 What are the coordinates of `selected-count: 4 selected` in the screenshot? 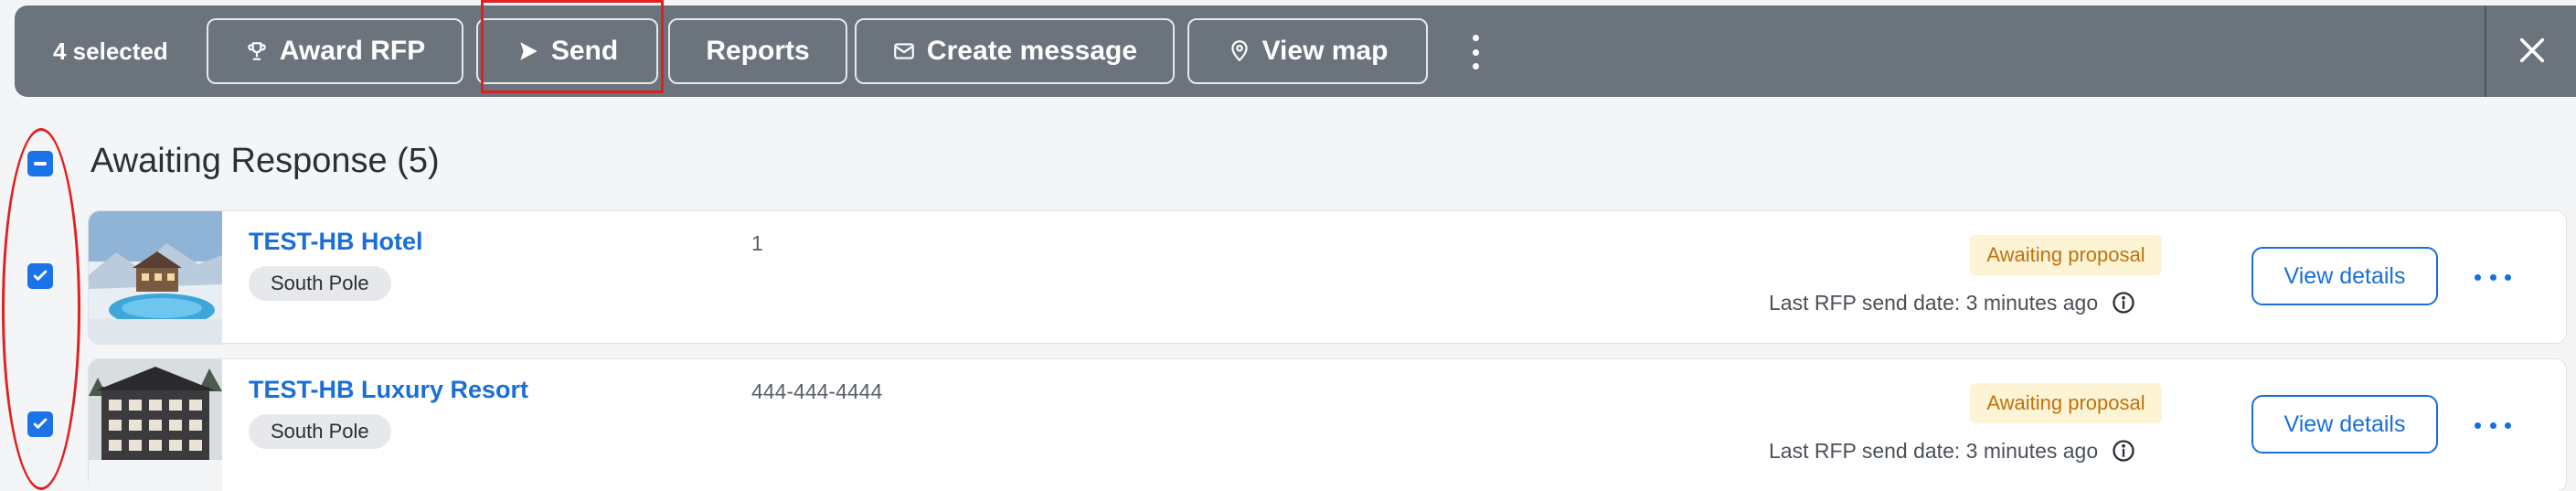 It's located at (110, 51).